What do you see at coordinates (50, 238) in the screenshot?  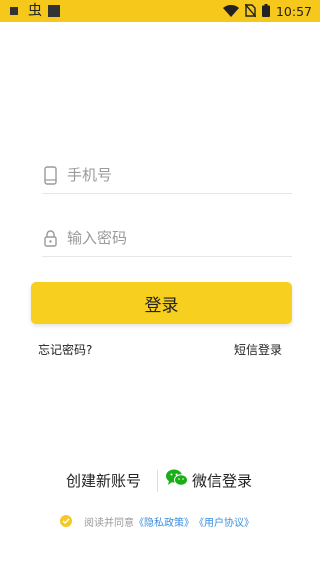 I see `lock-icon` at bounding box center [50, 238].